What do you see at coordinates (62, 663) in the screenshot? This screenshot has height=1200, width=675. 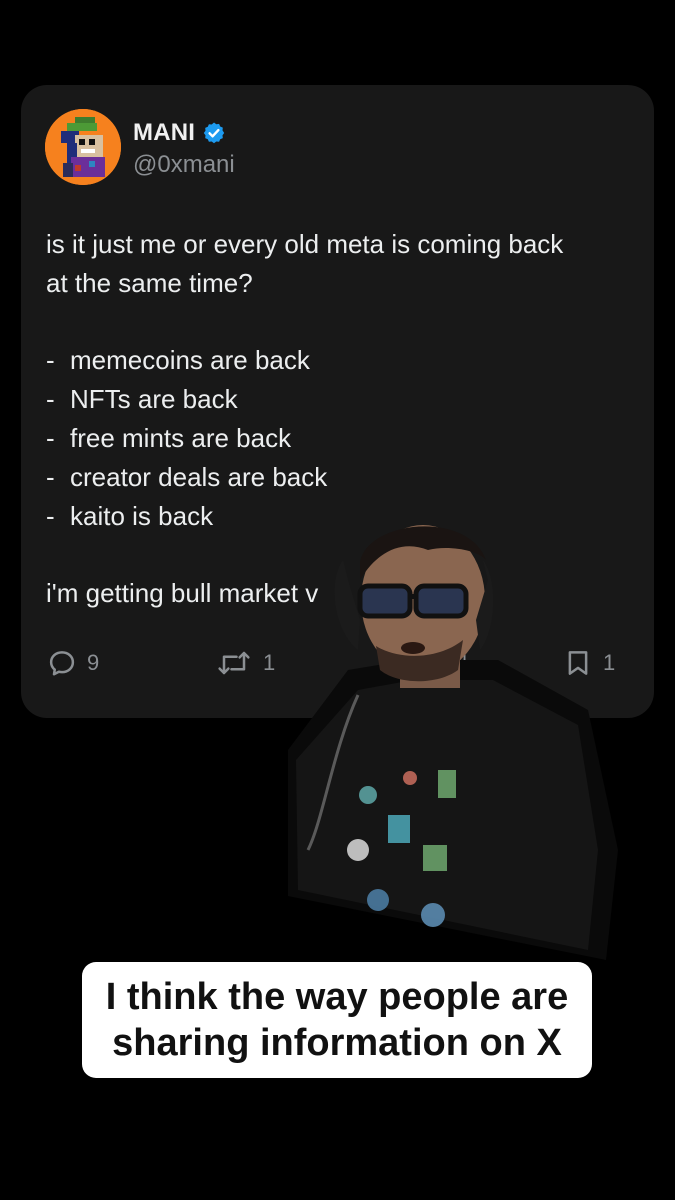 I see `reply-icon` at bounding box center [62, 663].